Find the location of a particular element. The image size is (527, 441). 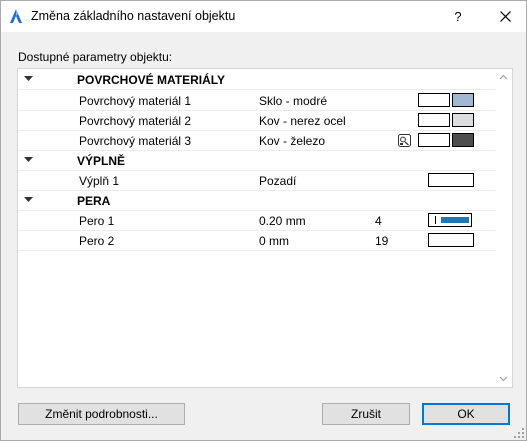

close-button is located at coordinates (505, 16).